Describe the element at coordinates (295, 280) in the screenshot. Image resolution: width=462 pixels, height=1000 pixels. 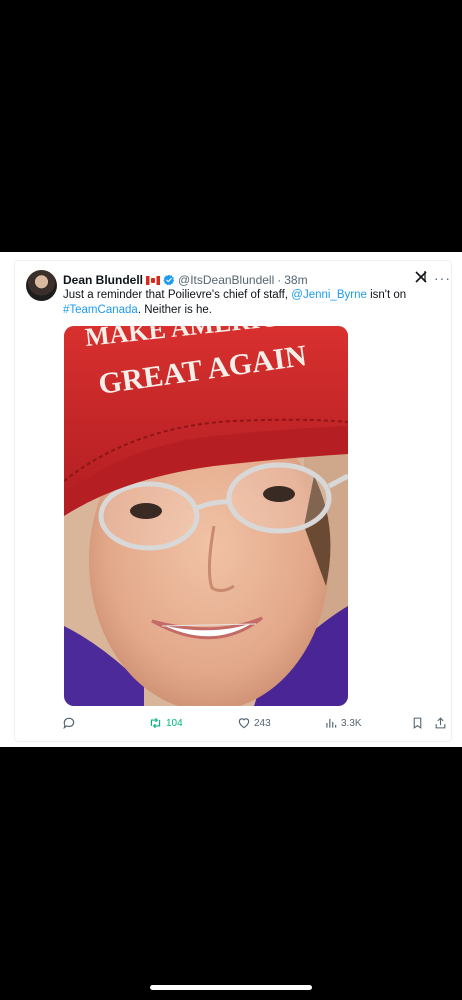
I see `tweet-time: 38m` at that location.